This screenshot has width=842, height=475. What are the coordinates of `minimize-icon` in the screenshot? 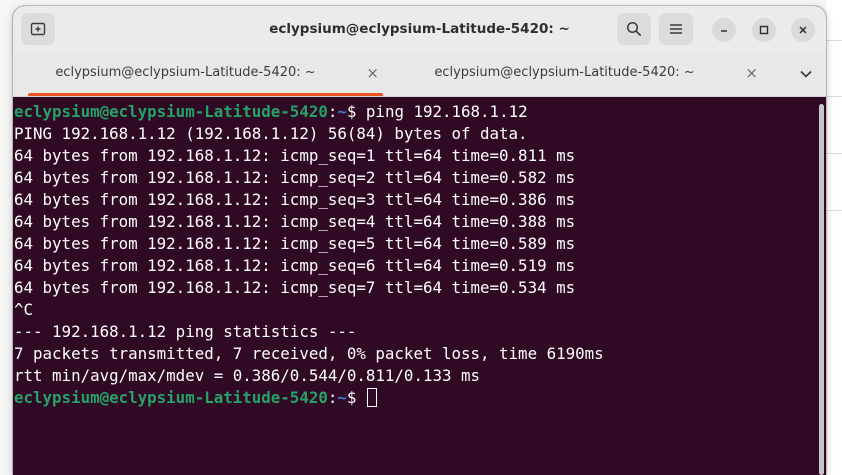 It's located at (724, 31).